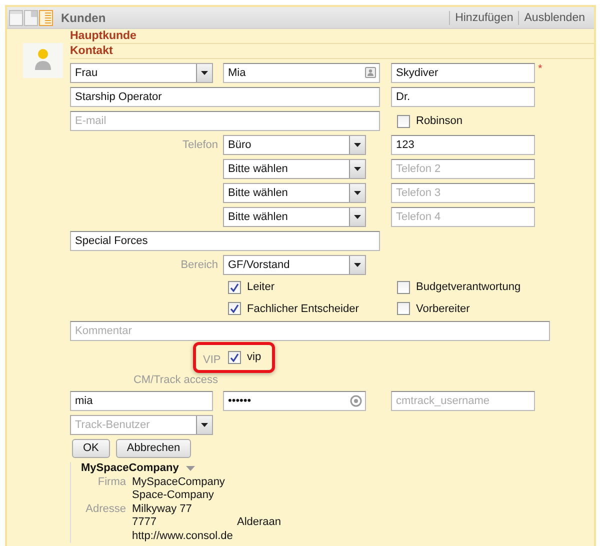  Describe the element at coordinates (130, 469) in the screenshot. I see `company-name: MySpaceCompany` at that location.